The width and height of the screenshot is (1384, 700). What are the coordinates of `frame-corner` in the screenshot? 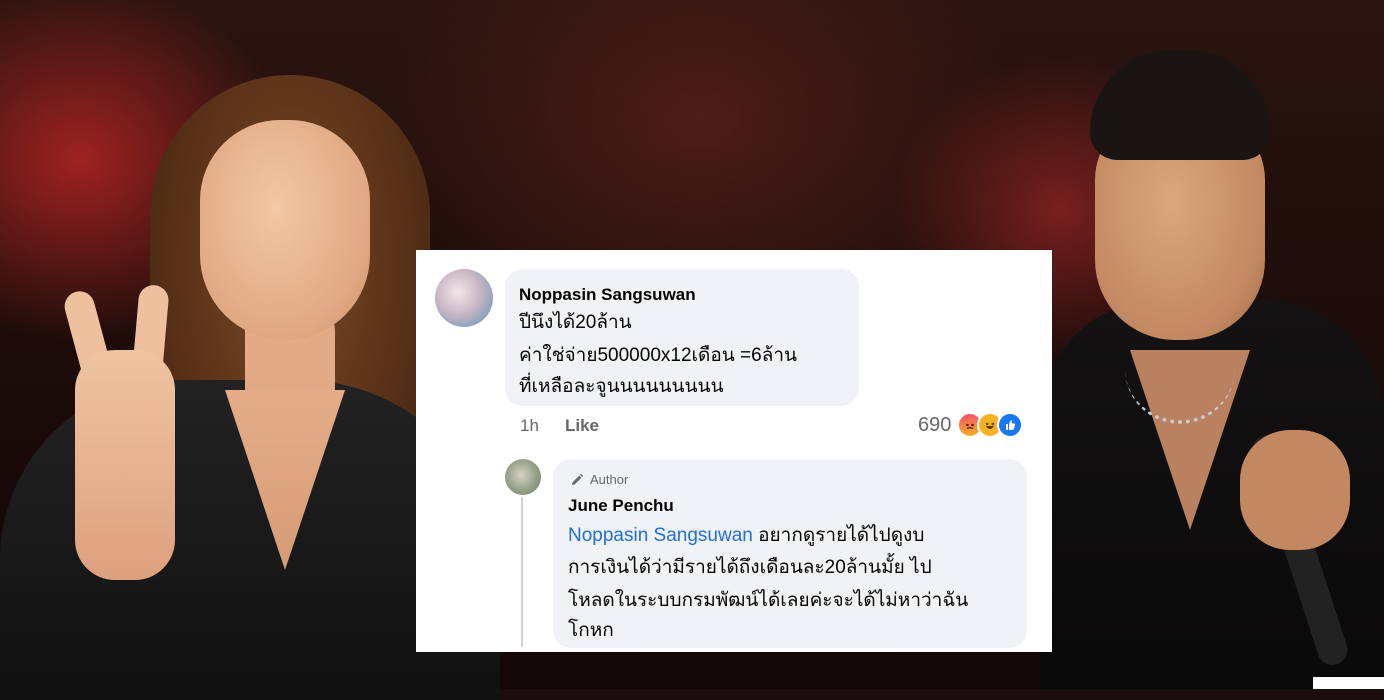 It's located at (1348, 683).